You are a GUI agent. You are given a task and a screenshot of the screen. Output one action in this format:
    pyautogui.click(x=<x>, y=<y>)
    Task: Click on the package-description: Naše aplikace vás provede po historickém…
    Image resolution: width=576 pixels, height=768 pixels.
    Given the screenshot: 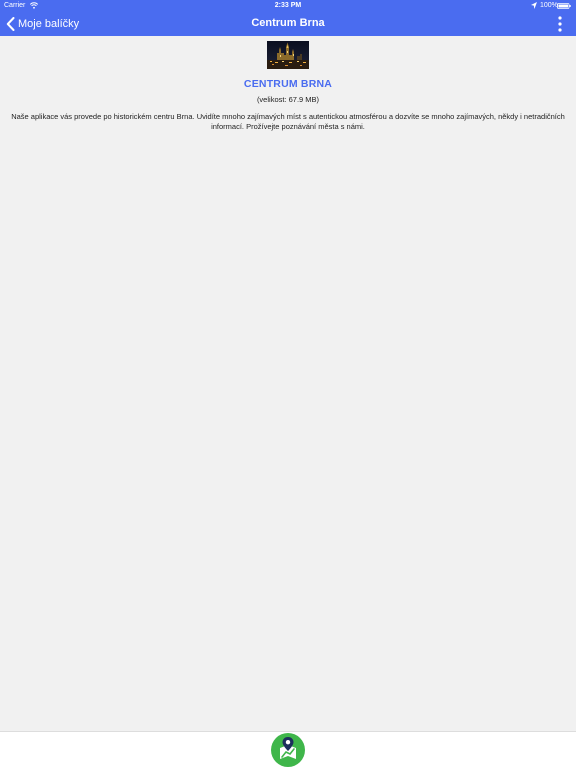 What is the action you would take?
    pyautogui.click(x=288, y=121)
    